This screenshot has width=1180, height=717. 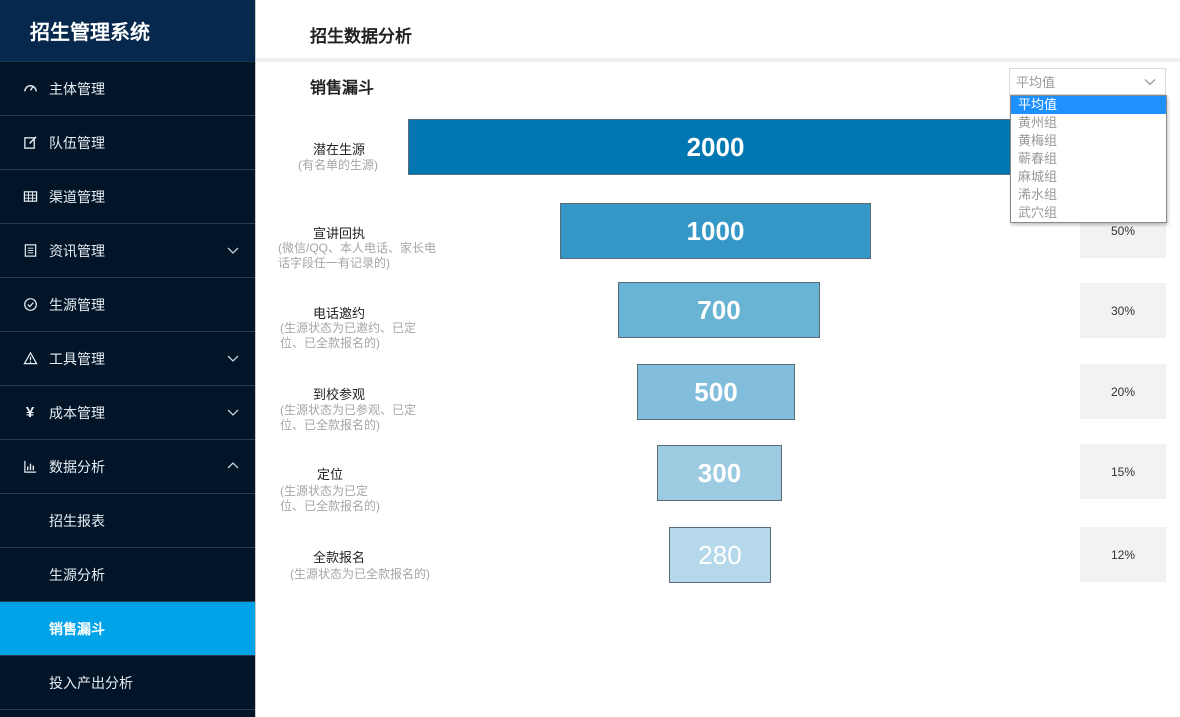 I want to click on funnel-bar: 2000, so click(x=715, y=147).